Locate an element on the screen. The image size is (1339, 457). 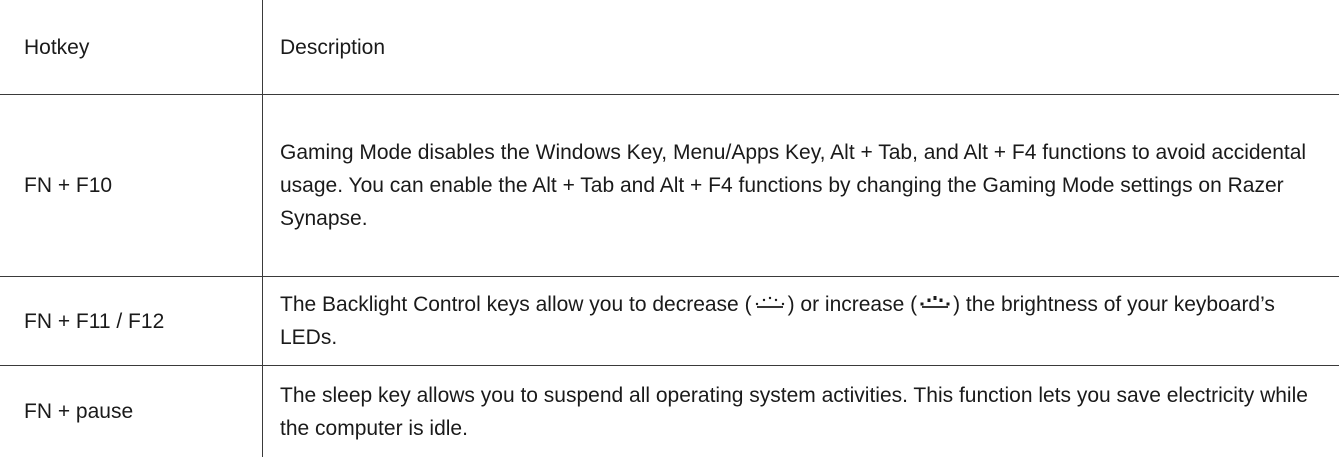
hotkey-label: FN + F10 is located at coordinates (68, 185).